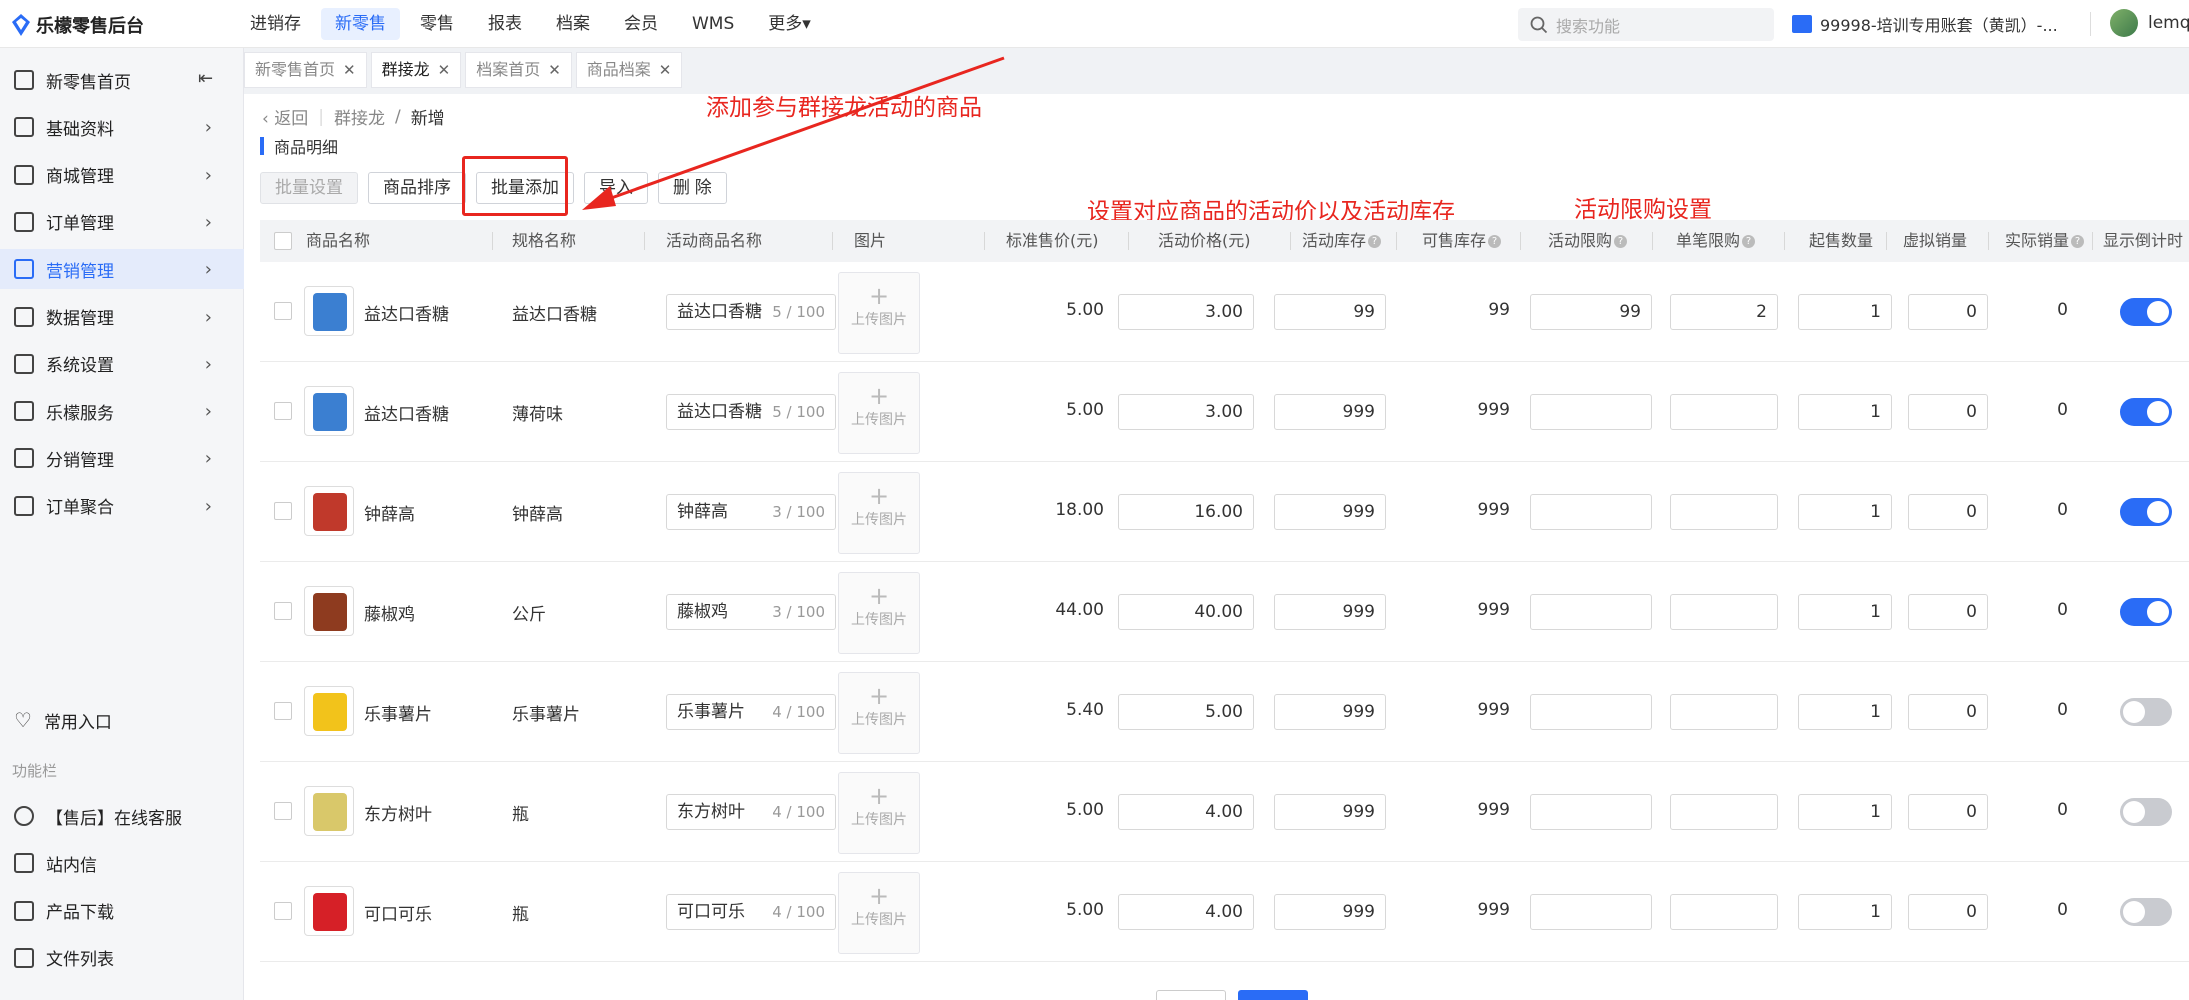  What do you see at coordinates (417, 188) in the screenshot?
I see `sort-button: 商品排序` at bounding box center [417, 188].